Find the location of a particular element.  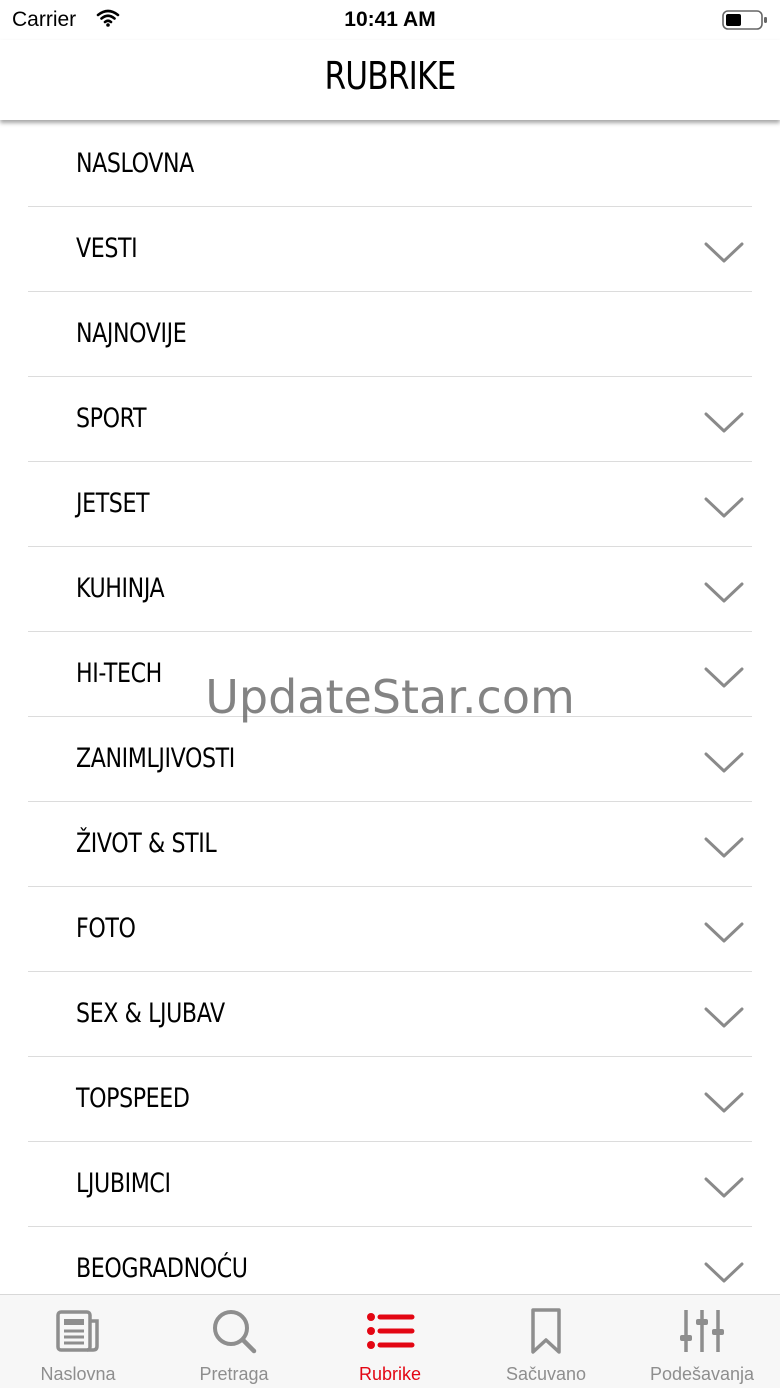

section-row: VESTI is located at coordinates (390, 249).